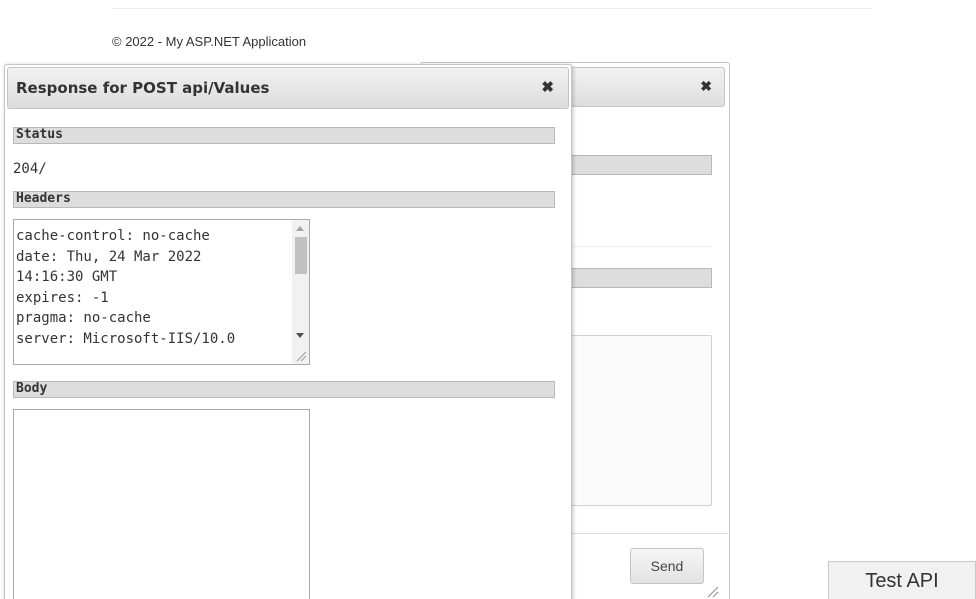 Image resolution: width=976 pixels, height=599 pixels. What do you see at coordinates (300, 292) in the screenshot?
I see `headers-scrollbar` at bounding box center [300, 292].